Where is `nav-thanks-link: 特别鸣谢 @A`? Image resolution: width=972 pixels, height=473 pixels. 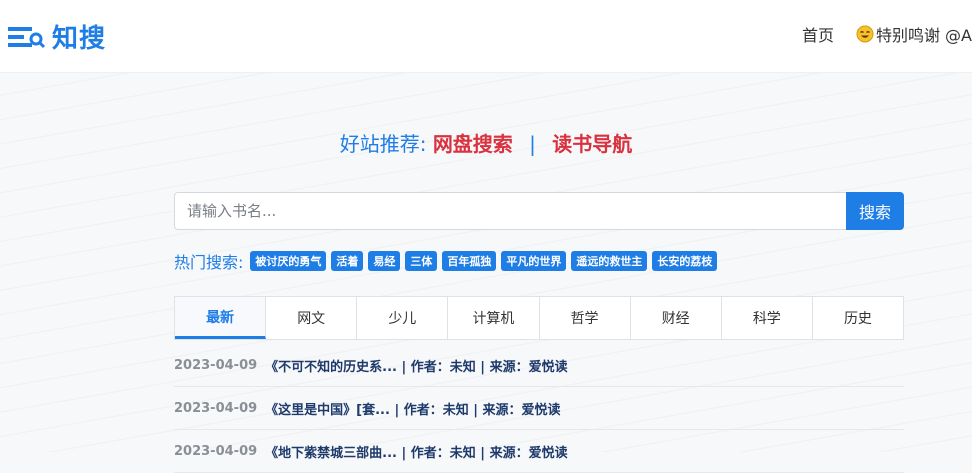 nav-thanks-link: 特别鸣谢 @A is located at coordinates (914, 34).